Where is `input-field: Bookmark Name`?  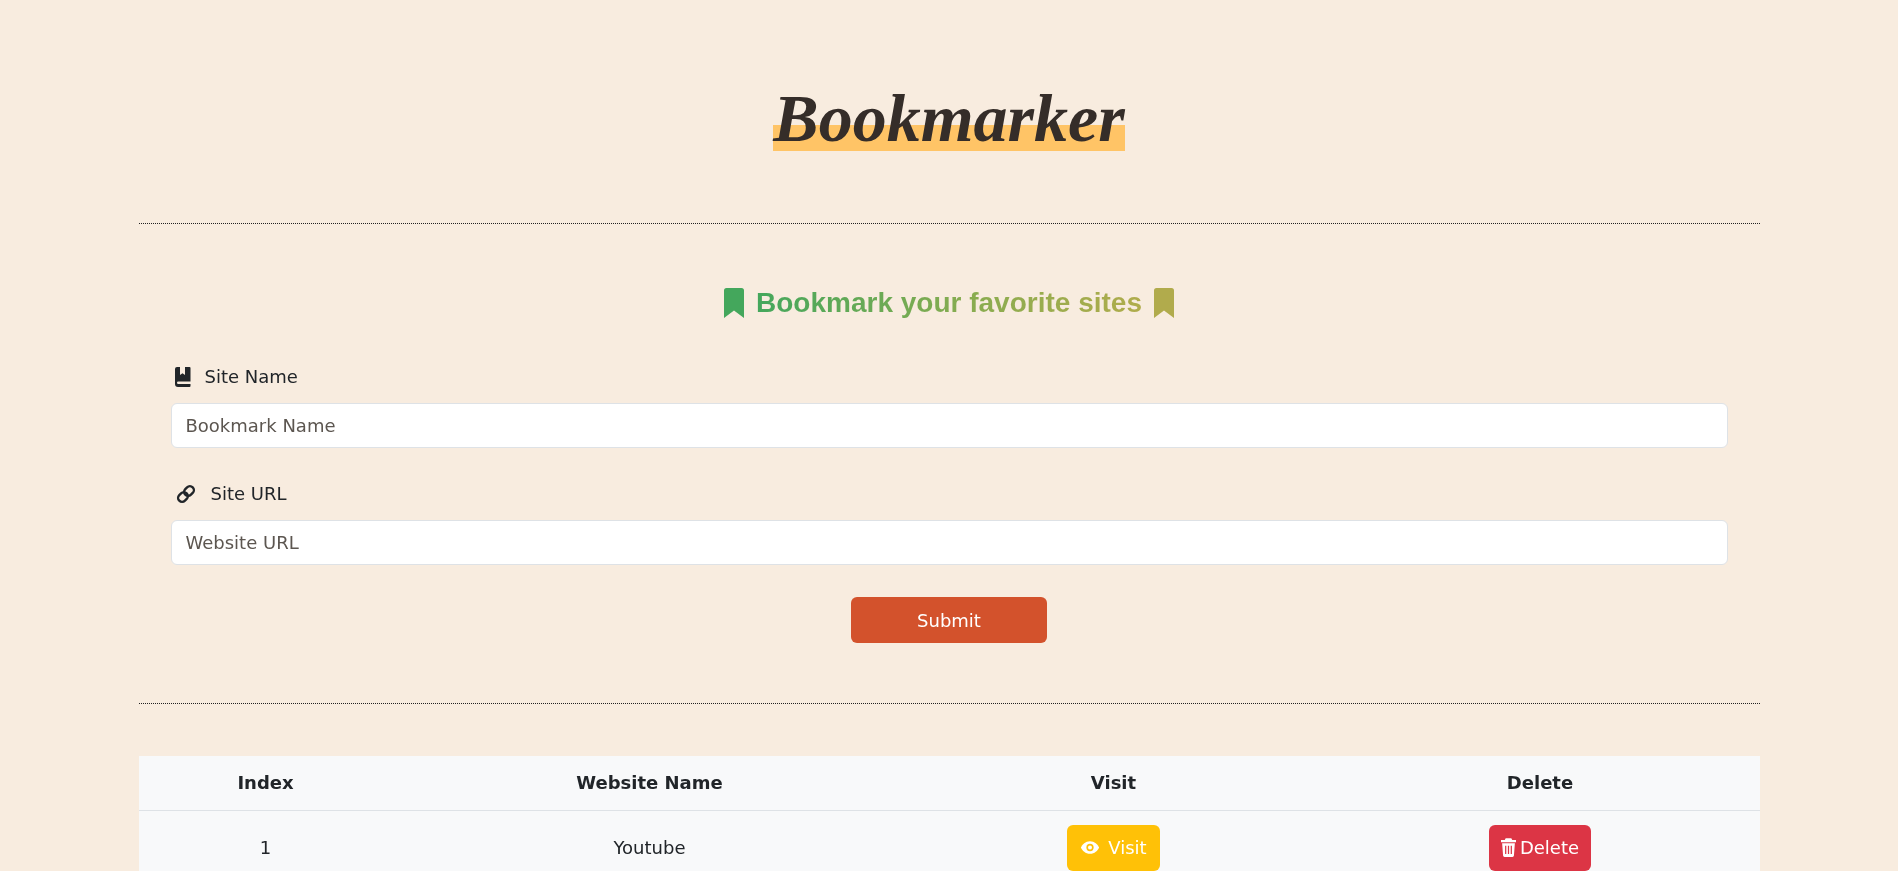 input-field: Bookmark Name is located at coordinates (949, 425).